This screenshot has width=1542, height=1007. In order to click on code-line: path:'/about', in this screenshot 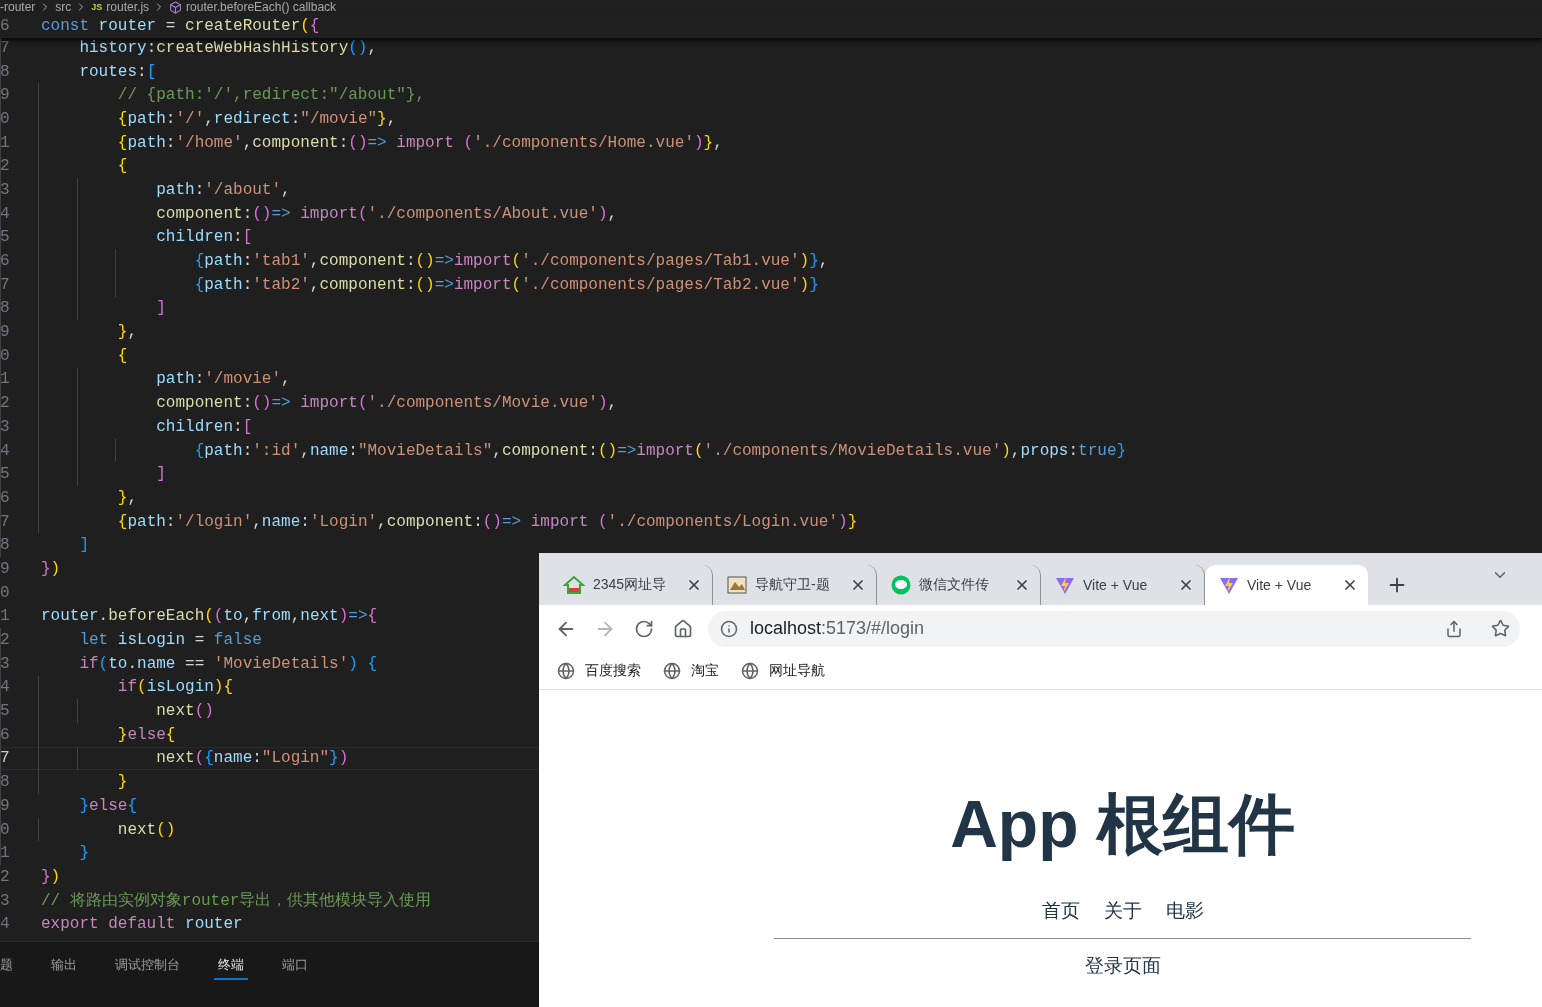, I will do `click(223, 189)`.